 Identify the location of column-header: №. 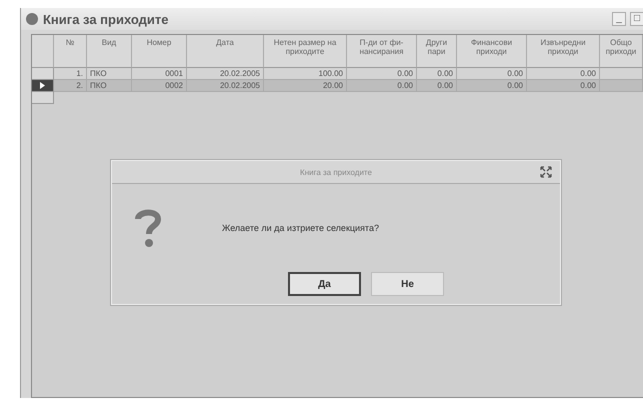
(70, 51).